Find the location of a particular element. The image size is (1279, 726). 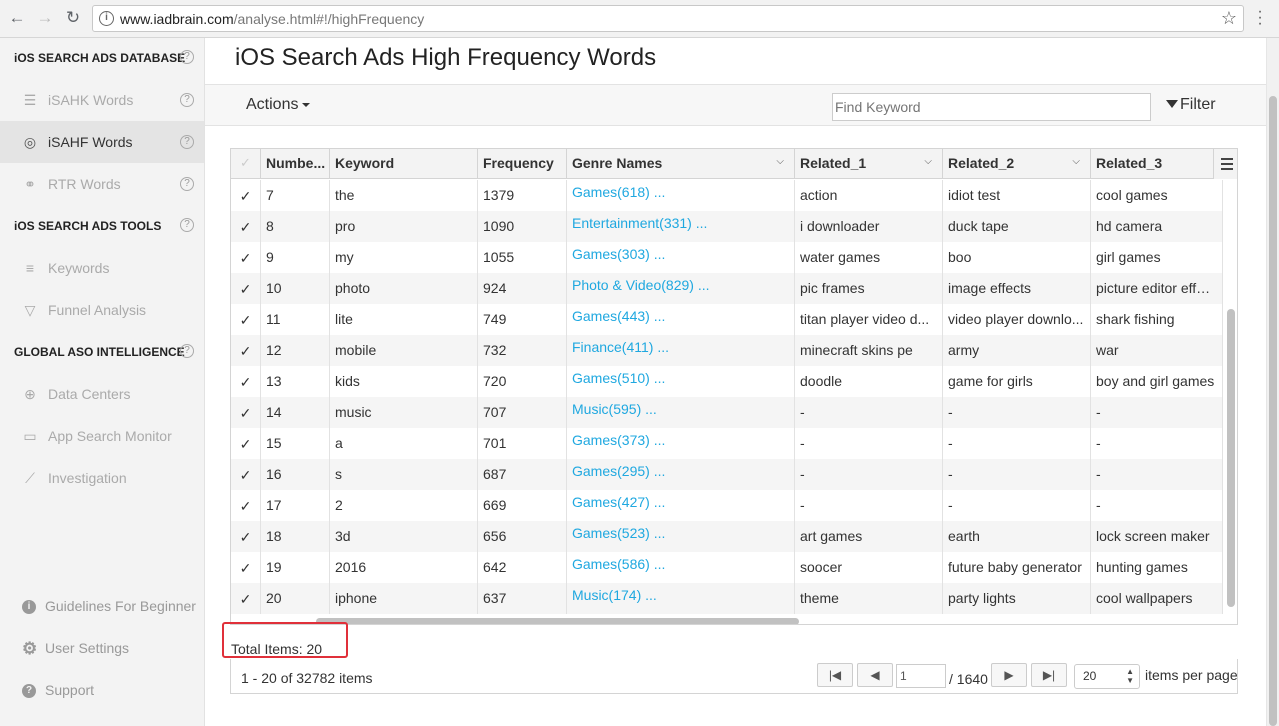

cell-keyword: pro is located at coordinates (404, 226).